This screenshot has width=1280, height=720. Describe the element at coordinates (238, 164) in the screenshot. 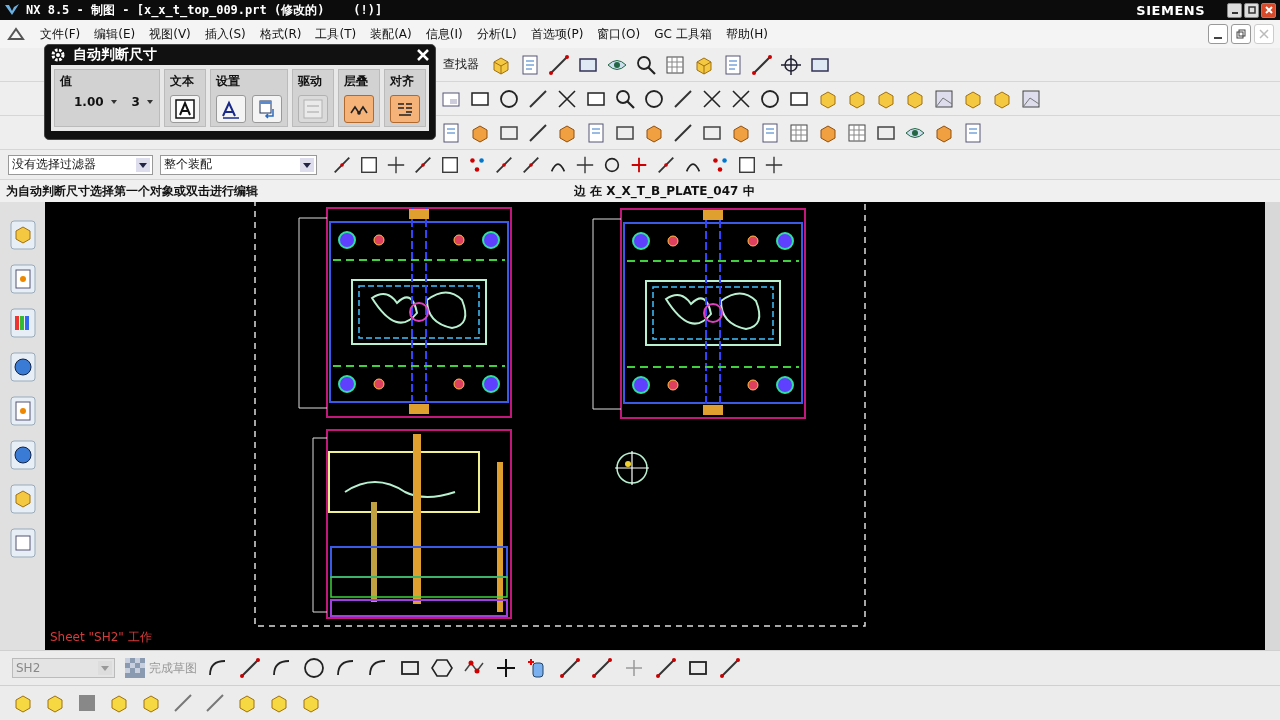

I see `filter-dropdown: 整个装配` at that location.